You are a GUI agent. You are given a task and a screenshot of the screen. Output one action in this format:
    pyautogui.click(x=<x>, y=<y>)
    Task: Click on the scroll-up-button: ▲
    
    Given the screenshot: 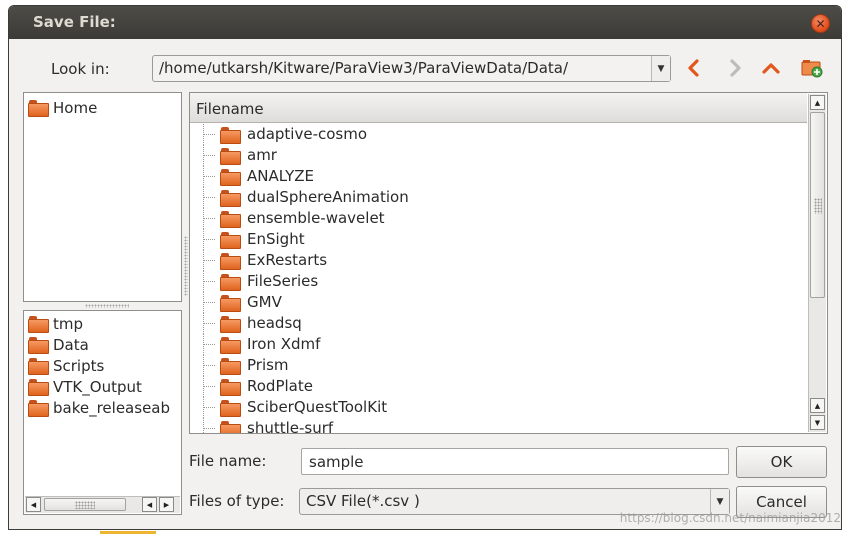 What is the action you would take?
    pyautogui.click(x=817, y=102)
    